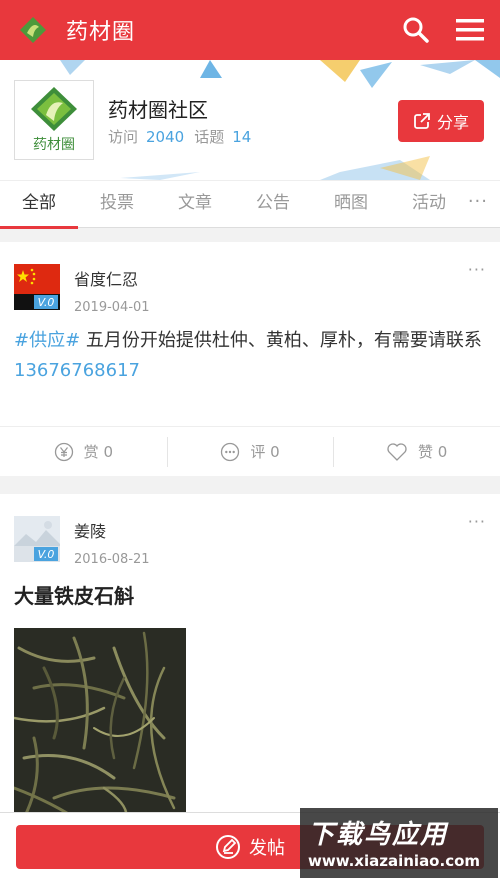  I want to click on post-text: 五月份开始提供杜仲、黄柏、厚朴，有需要请联系, so click(281, 340).